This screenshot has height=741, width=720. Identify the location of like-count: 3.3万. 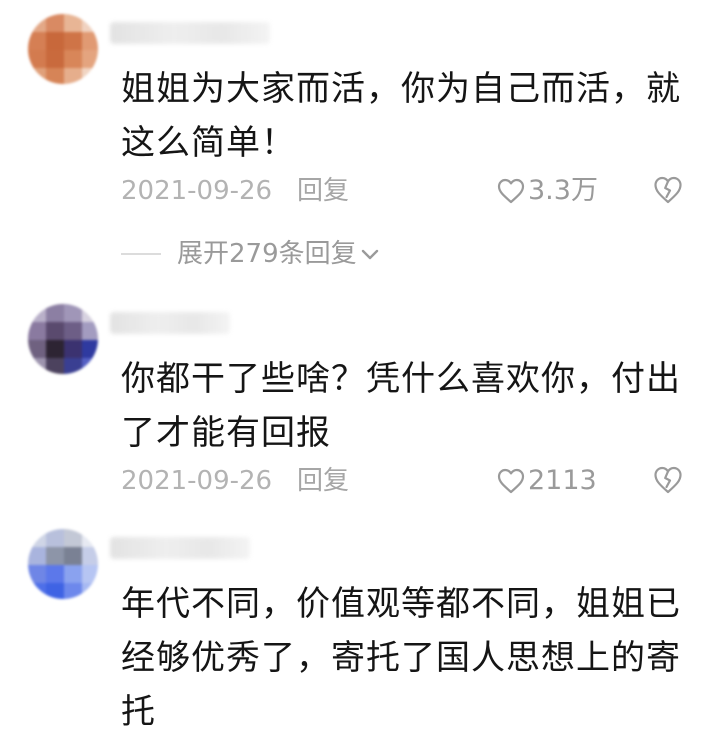
(563, 190).